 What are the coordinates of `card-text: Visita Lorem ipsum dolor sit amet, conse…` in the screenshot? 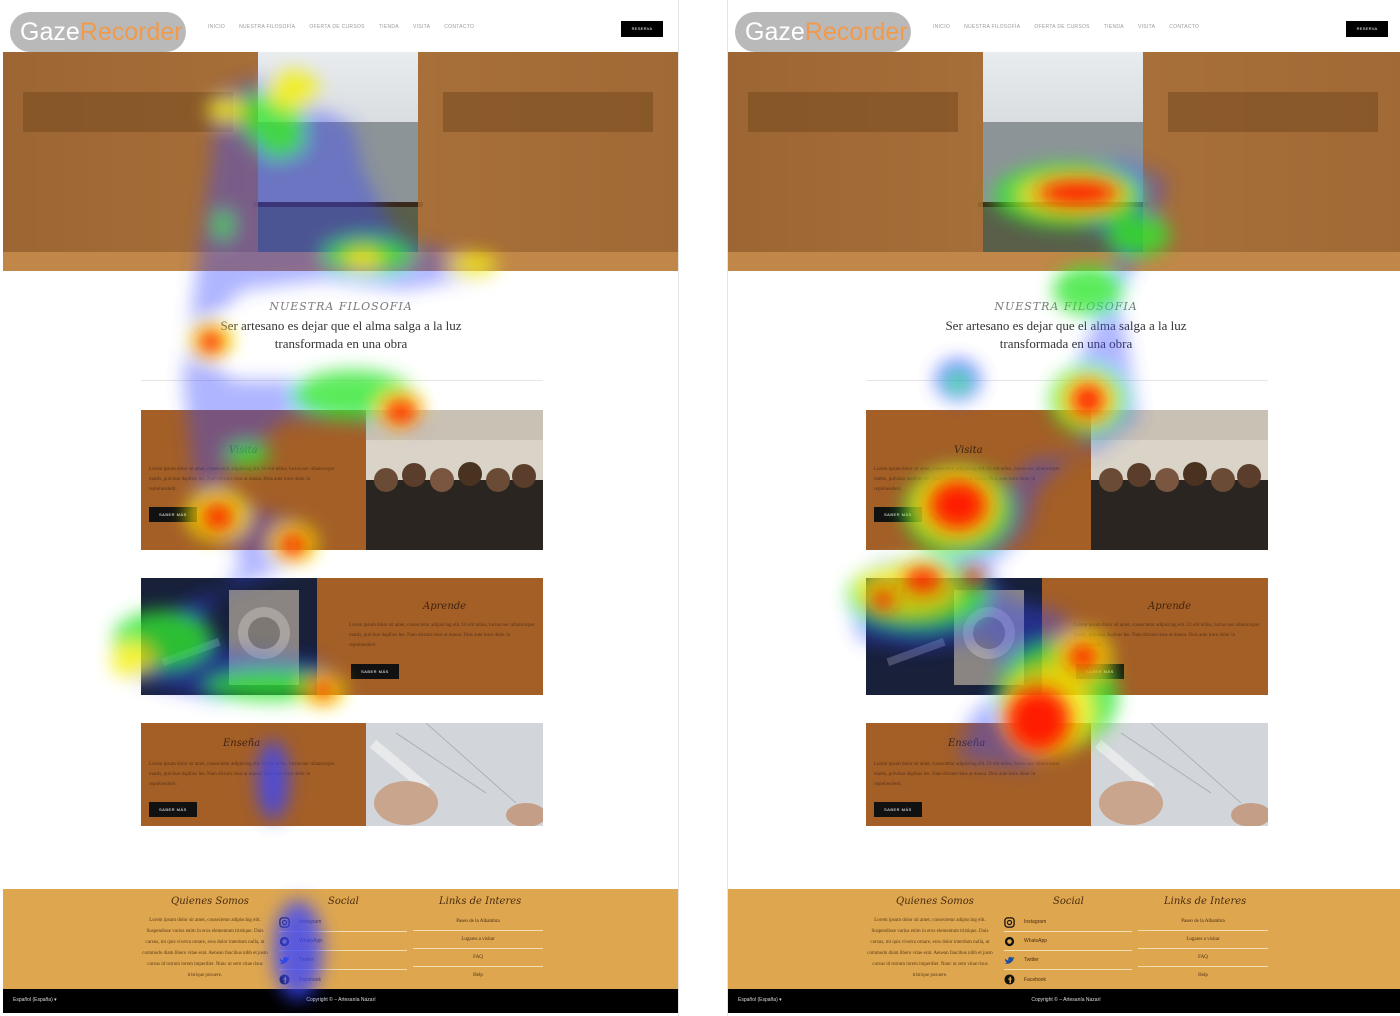 It's located at (253, 480).